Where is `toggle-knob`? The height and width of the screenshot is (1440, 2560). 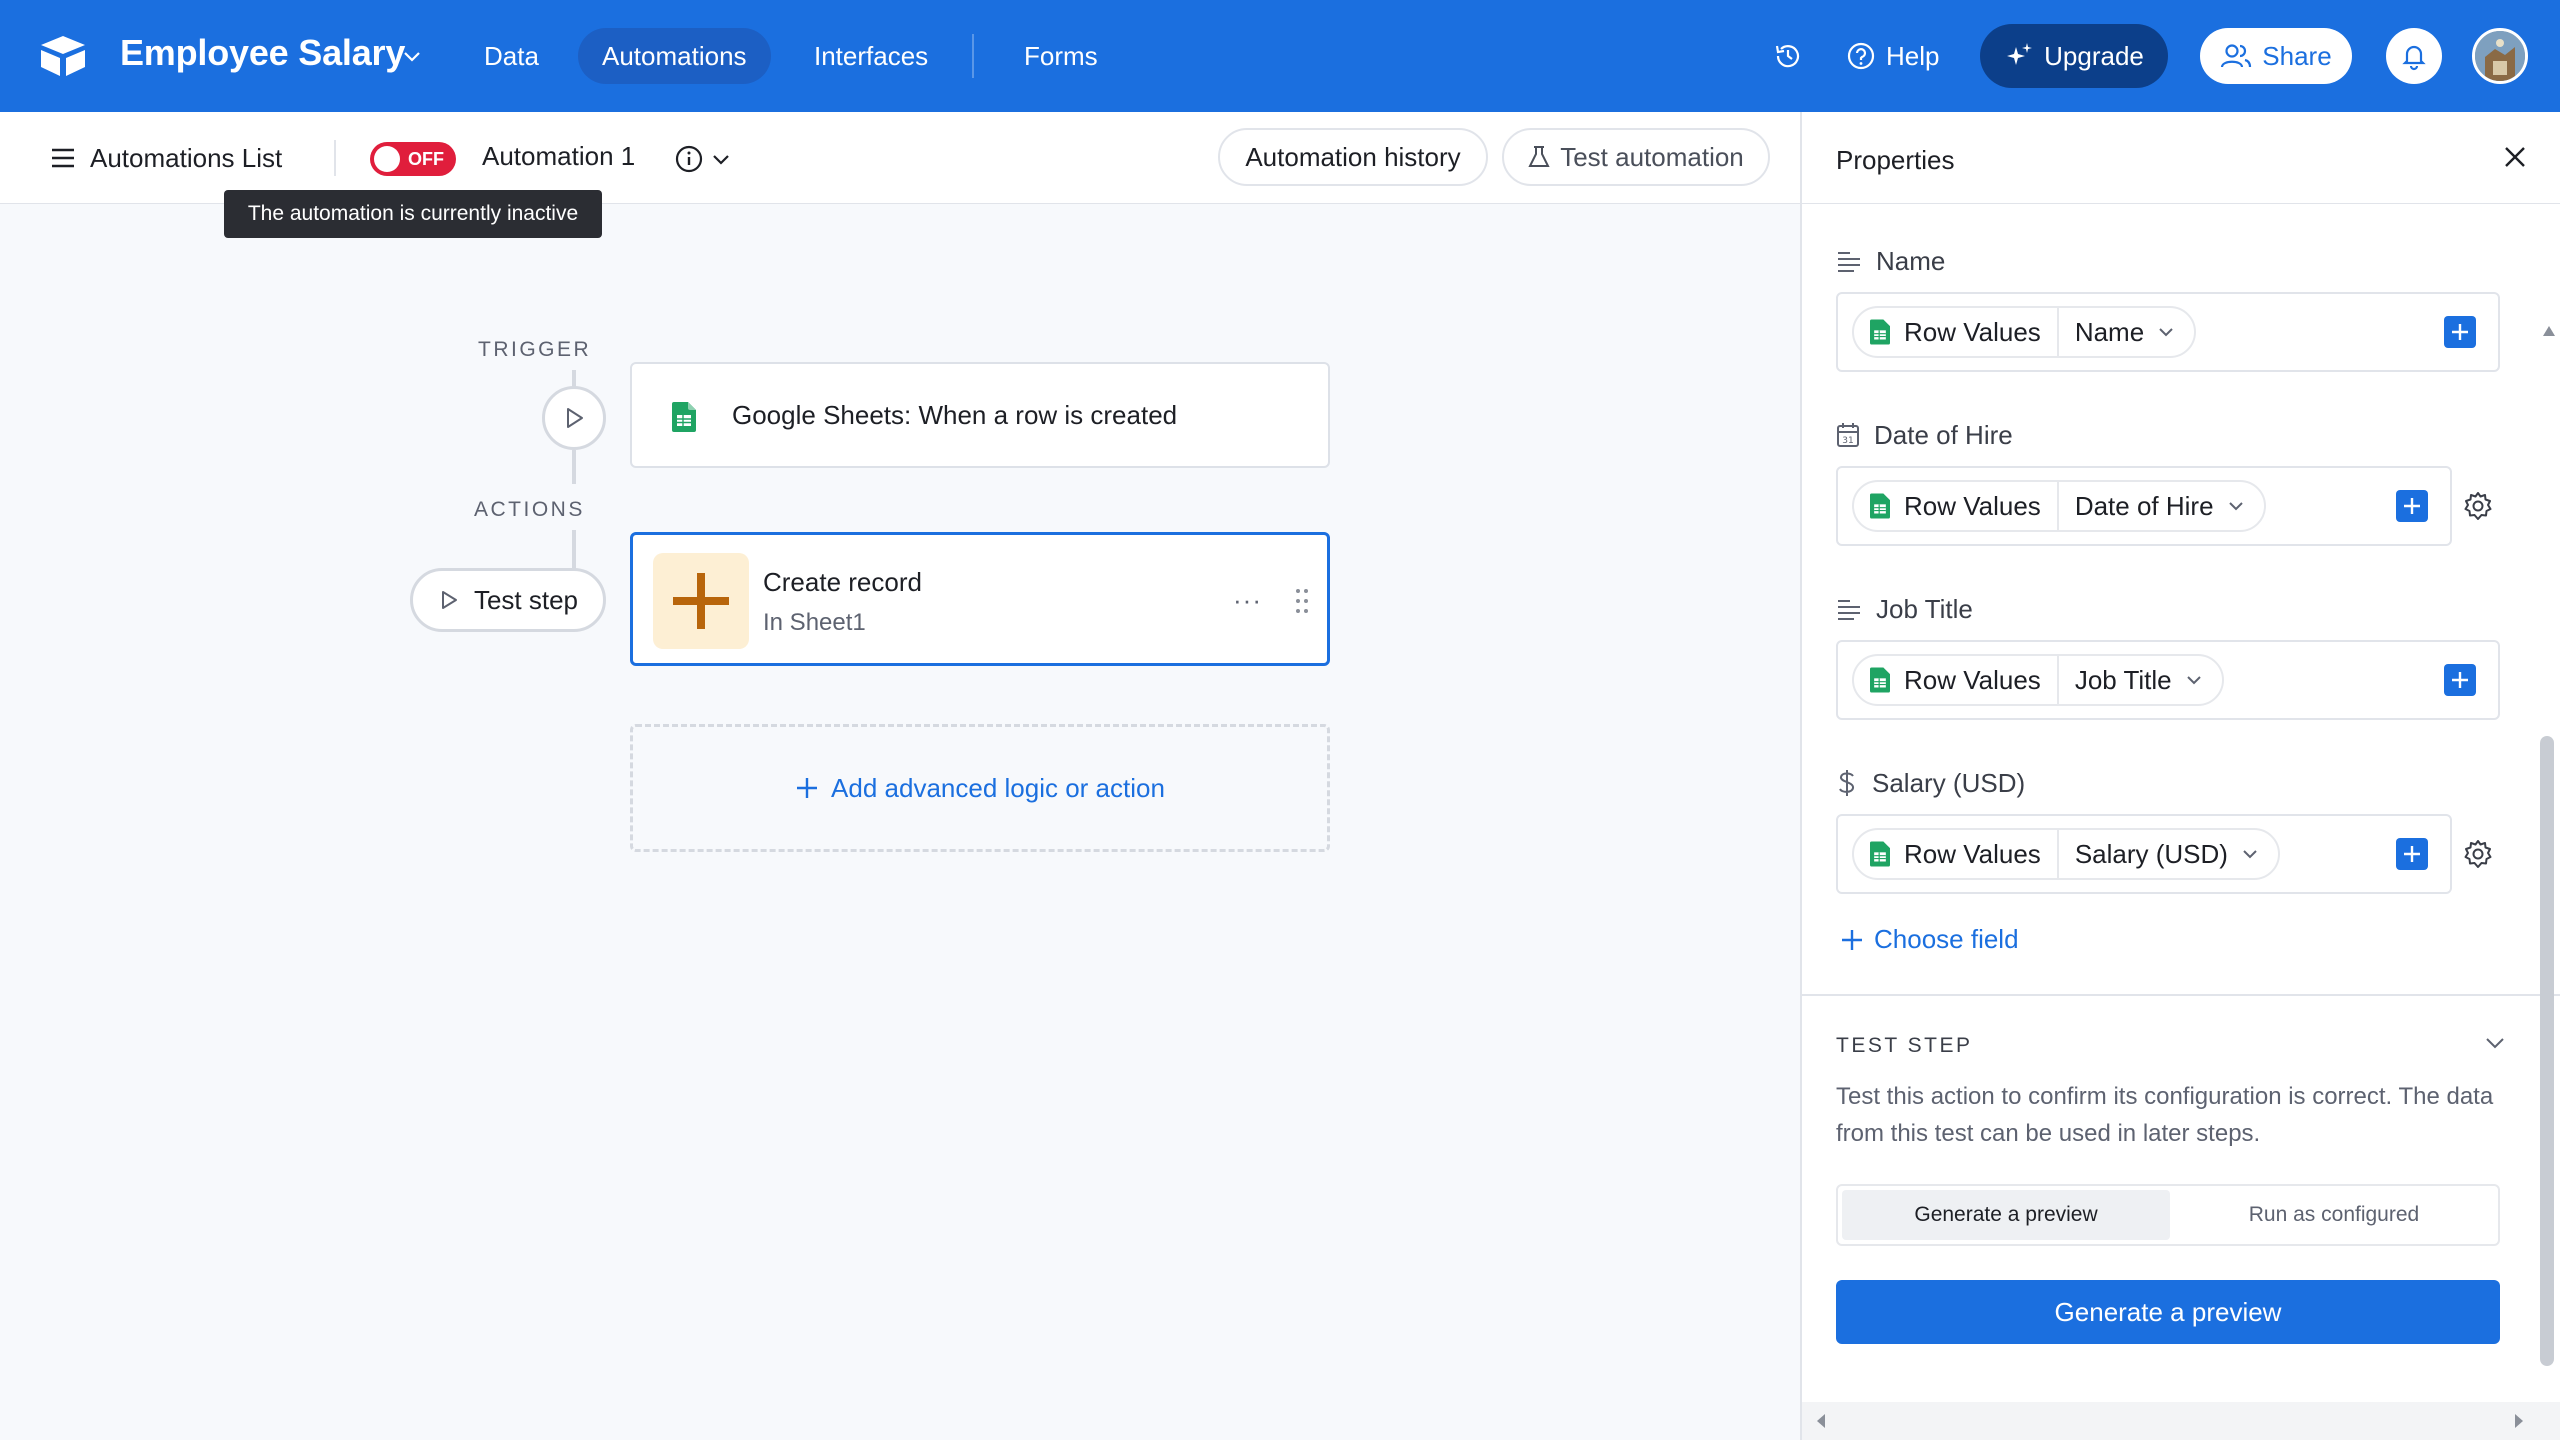 toggle-knob is located at coordinates (387, 159).